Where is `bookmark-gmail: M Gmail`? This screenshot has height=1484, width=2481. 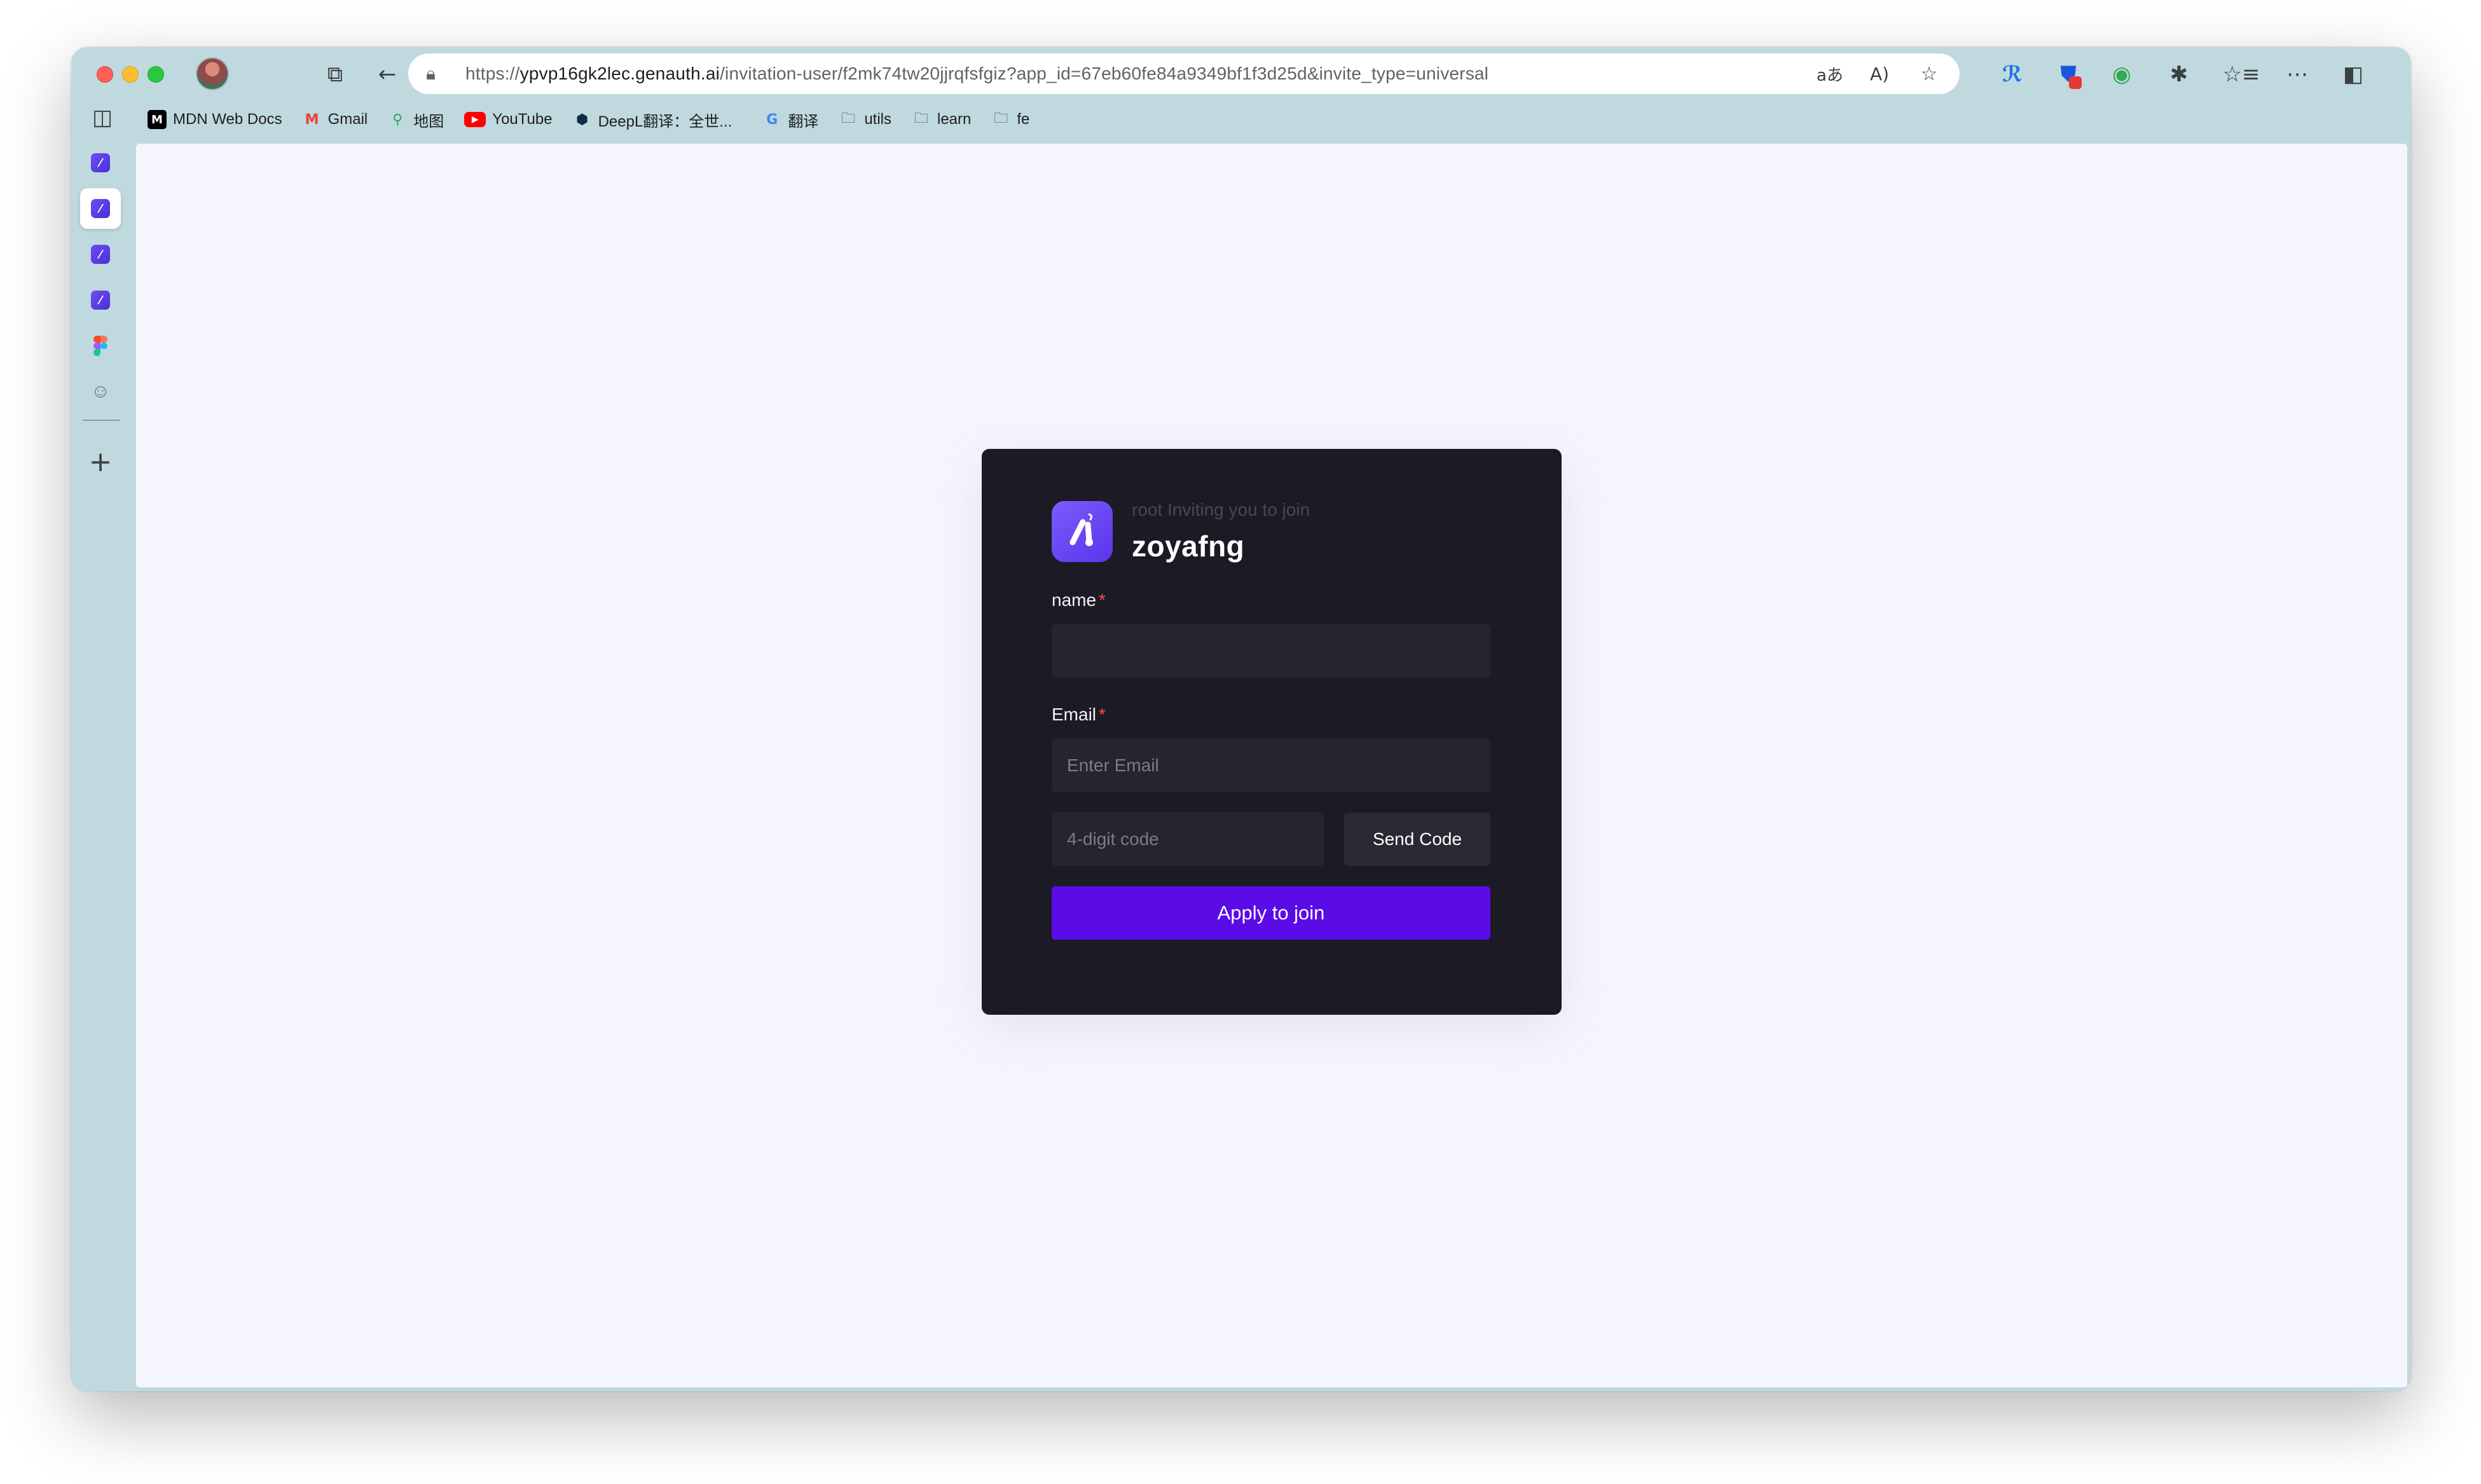
bookmark-gmail: M Gmail is located at coordinates (335, 119).